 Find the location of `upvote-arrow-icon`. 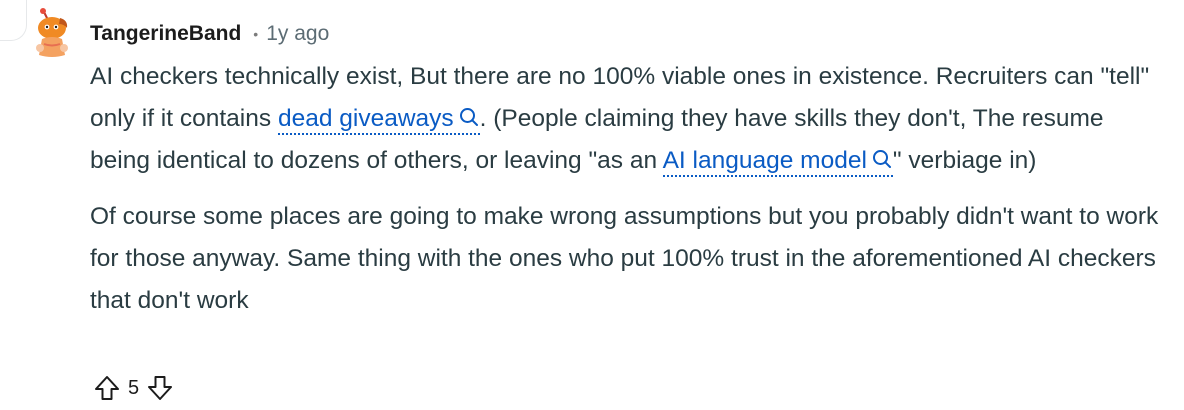

upvote-arrow-icon is located at coordinates (107, 388).